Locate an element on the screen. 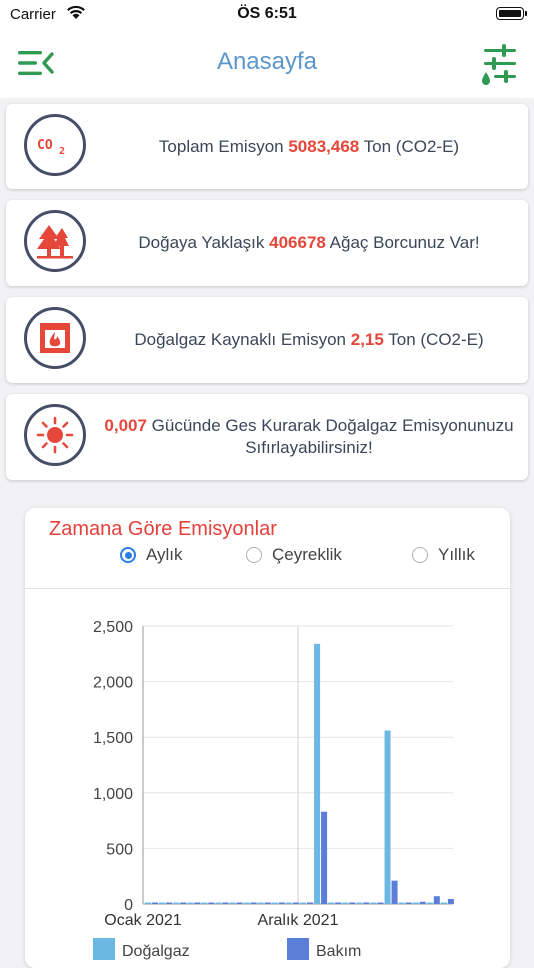 The width and height of the screenshot is (534, 968). tree-icon is located at coordinates (55, 241).